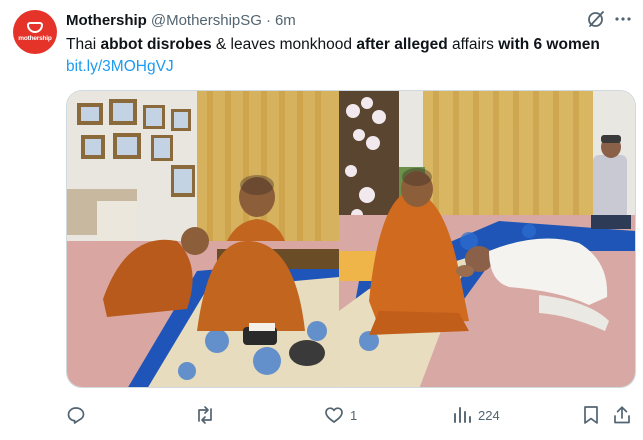  I want to click on views-count: 224, so click(489, 415).